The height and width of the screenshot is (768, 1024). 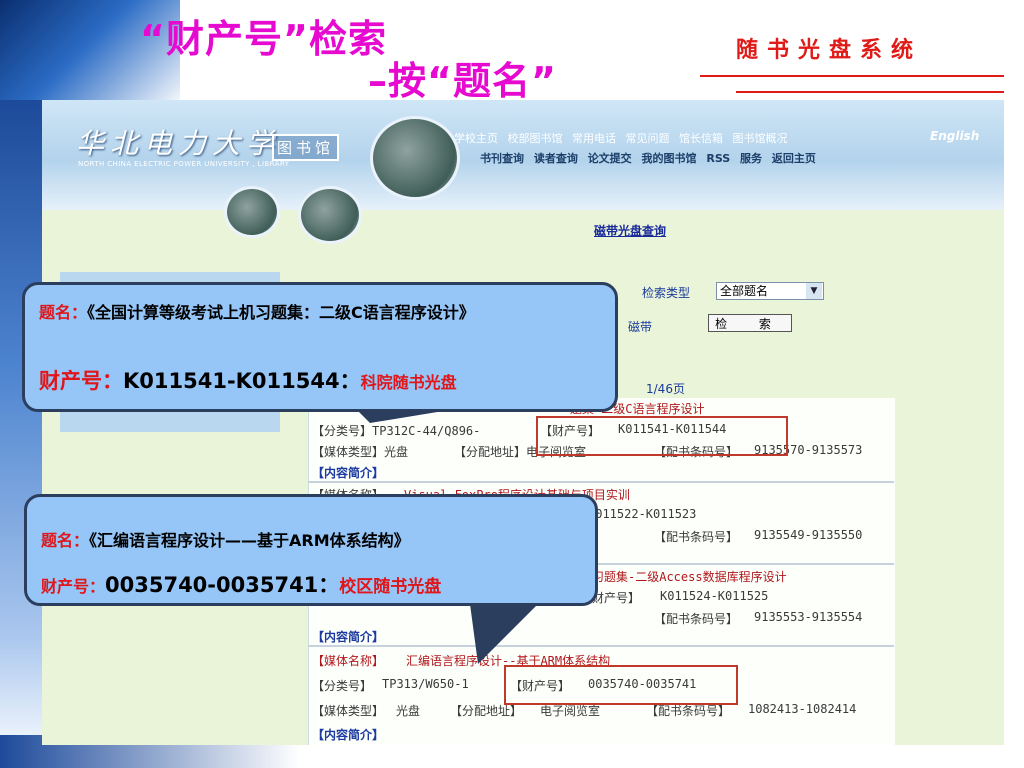 I want to click on record-4-name-label: 【媒体名称】, so click(x=348, y=661).